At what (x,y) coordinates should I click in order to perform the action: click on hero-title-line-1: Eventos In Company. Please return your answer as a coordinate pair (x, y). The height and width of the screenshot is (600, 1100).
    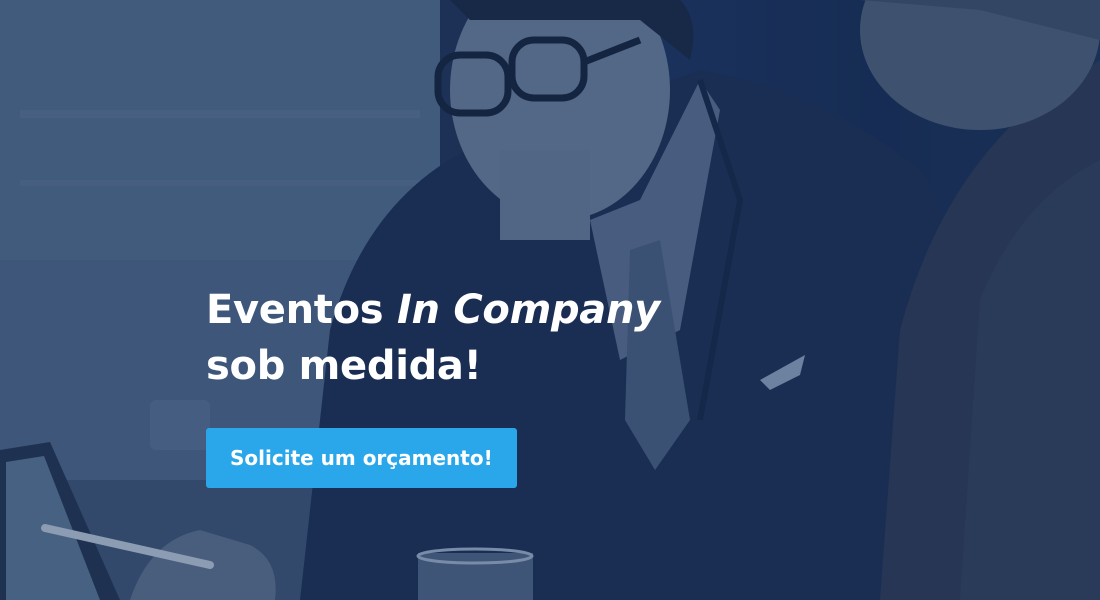
    Looking at the image, I should click on (466, 310).